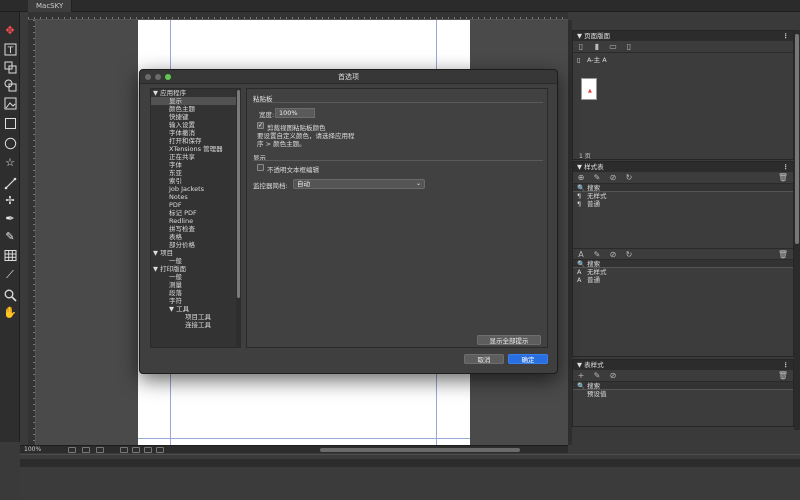 This screenshot has width=800, height=500. What do you see at coordinates (683, 60) in the screenshot?
I see `master-page-row: ▯ A-主 A` at bounding box center [683, 60].